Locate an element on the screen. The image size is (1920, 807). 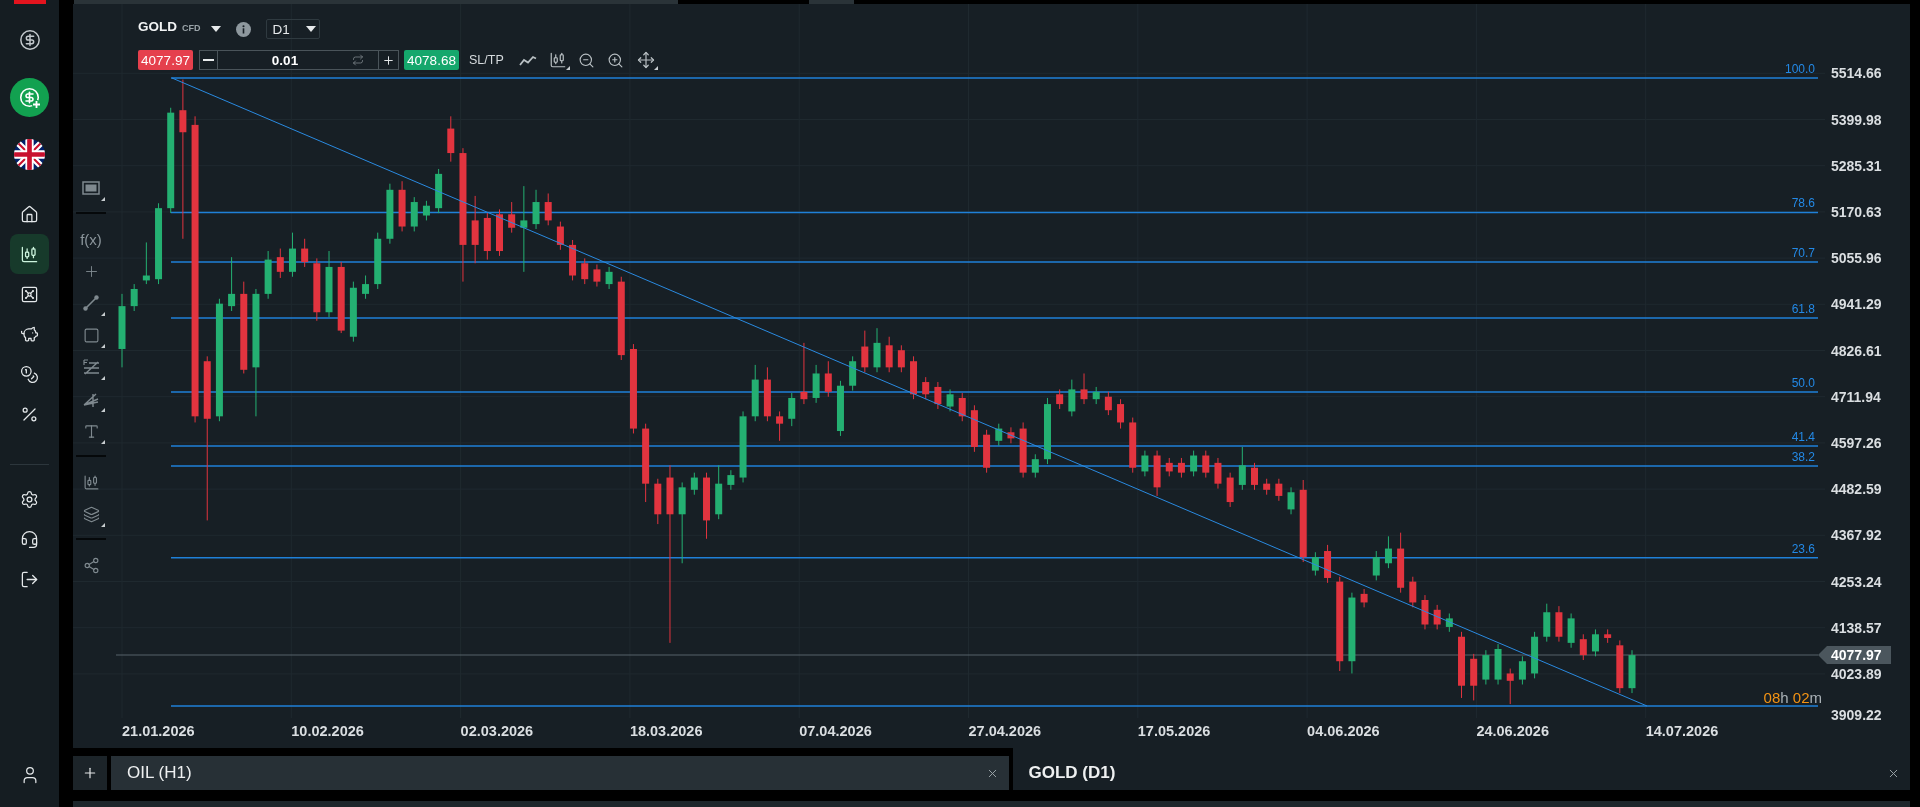
fib-level-label: 70.7 is located at coordinates (1803, 253).